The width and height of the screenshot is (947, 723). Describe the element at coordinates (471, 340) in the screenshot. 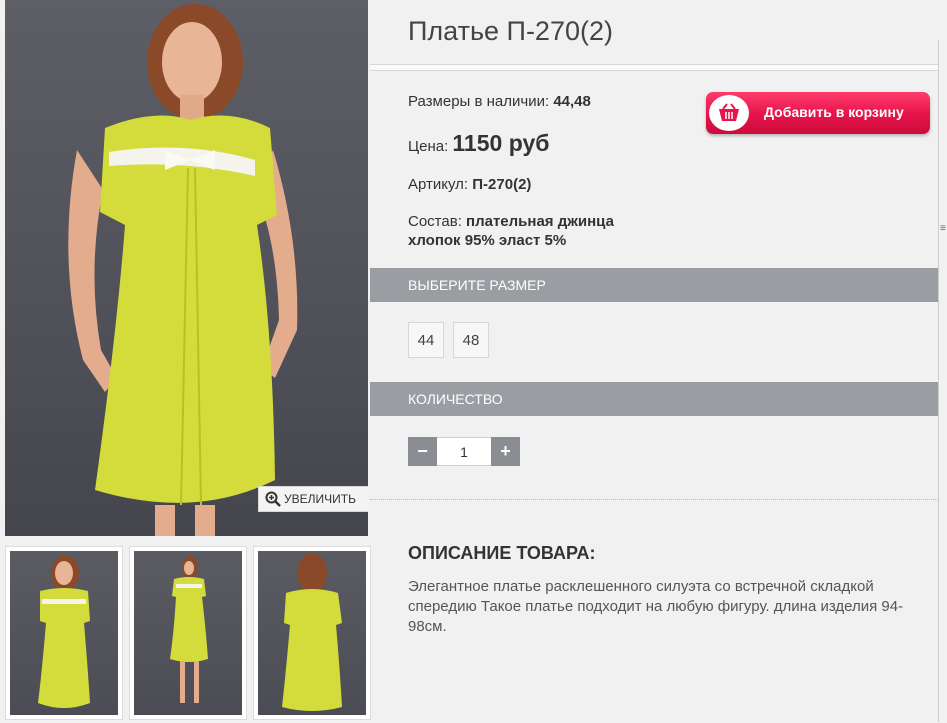

I see `size-option-48: 48` at that location.